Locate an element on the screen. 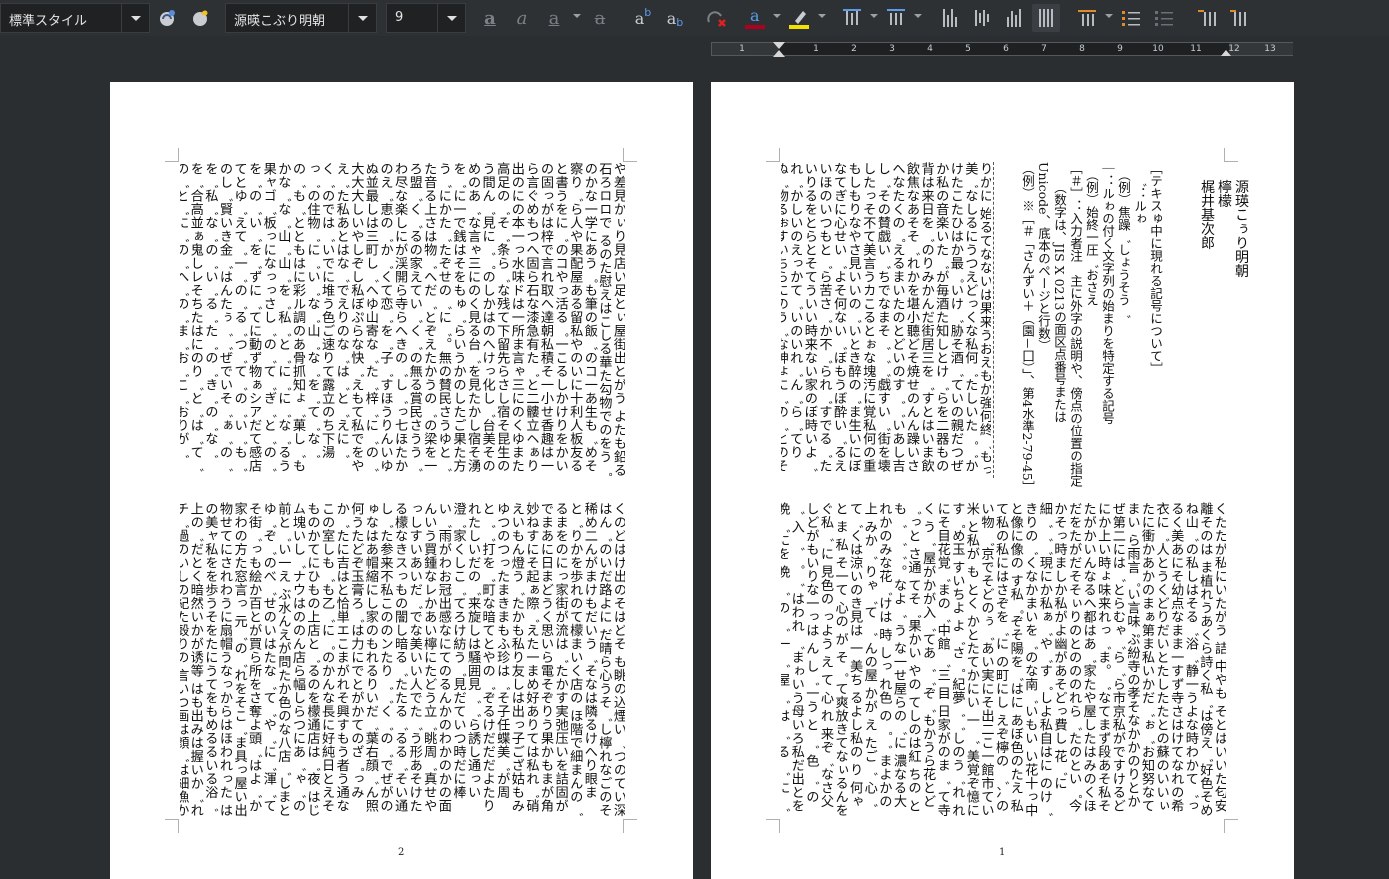  ruler-number: 9 is located at coordinates (1120, 49).